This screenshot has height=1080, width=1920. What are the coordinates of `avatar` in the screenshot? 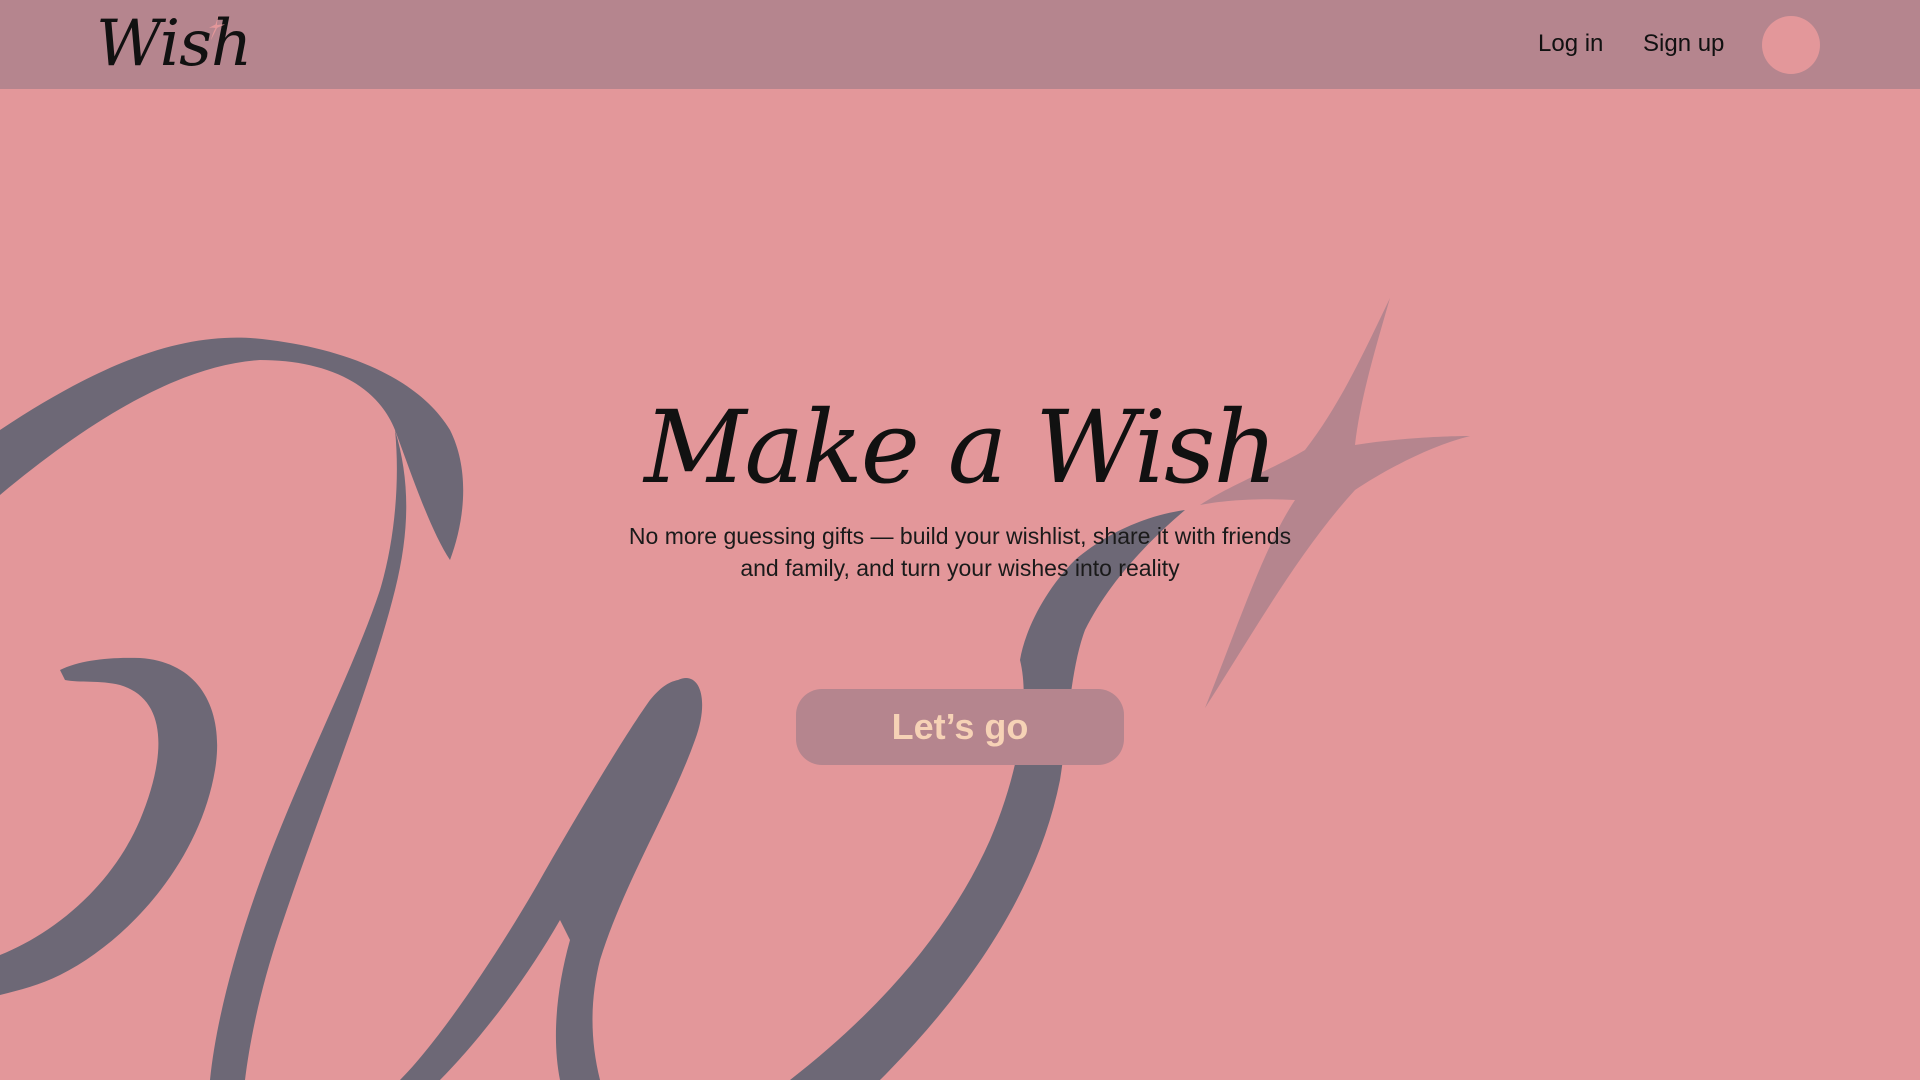 It's located at (1791, 45).